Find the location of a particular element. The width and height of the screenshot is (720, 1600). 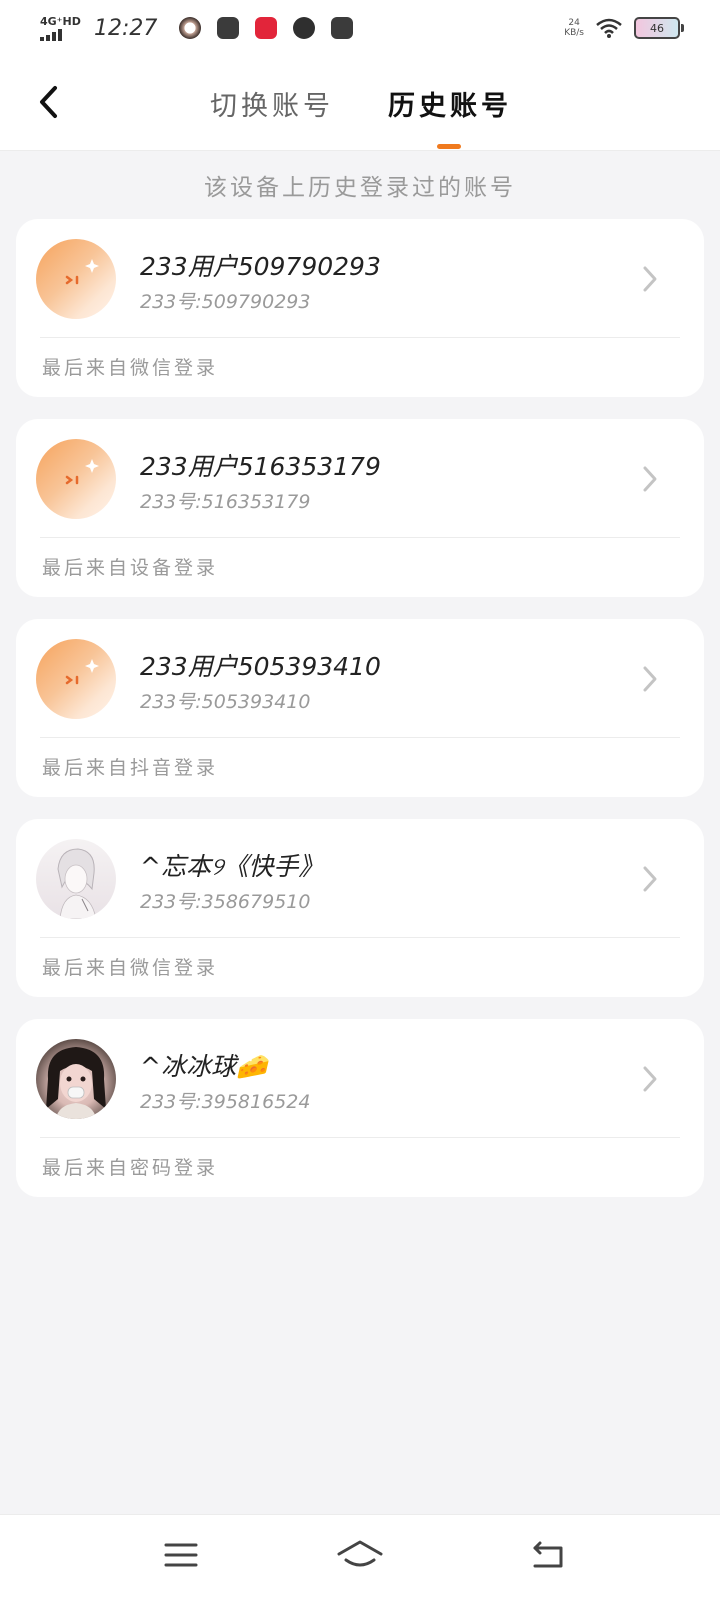

account-name: 233用户516353179 is located at coordinates (260, 466).